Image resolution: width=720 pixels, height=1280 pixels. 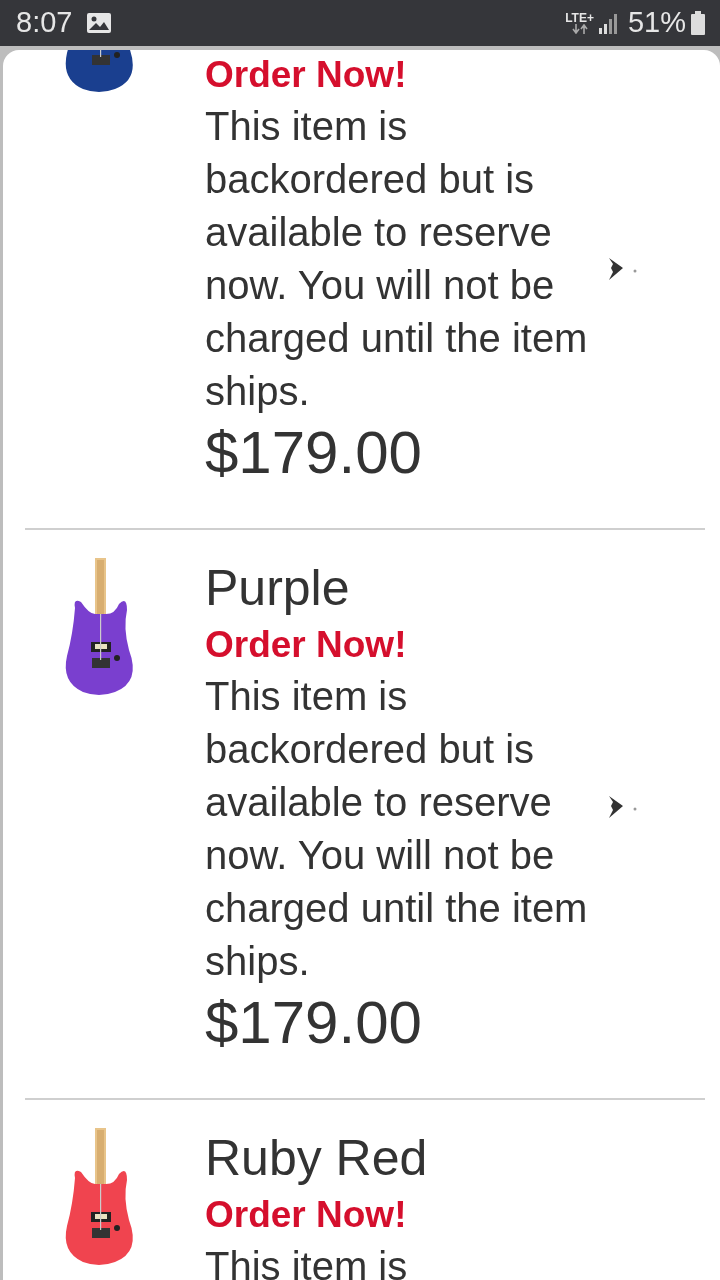 What do you see at coordinates (307, 1261) in the screenshot?
I see `availability-note: This item is` at bounding box center [307, 1261].